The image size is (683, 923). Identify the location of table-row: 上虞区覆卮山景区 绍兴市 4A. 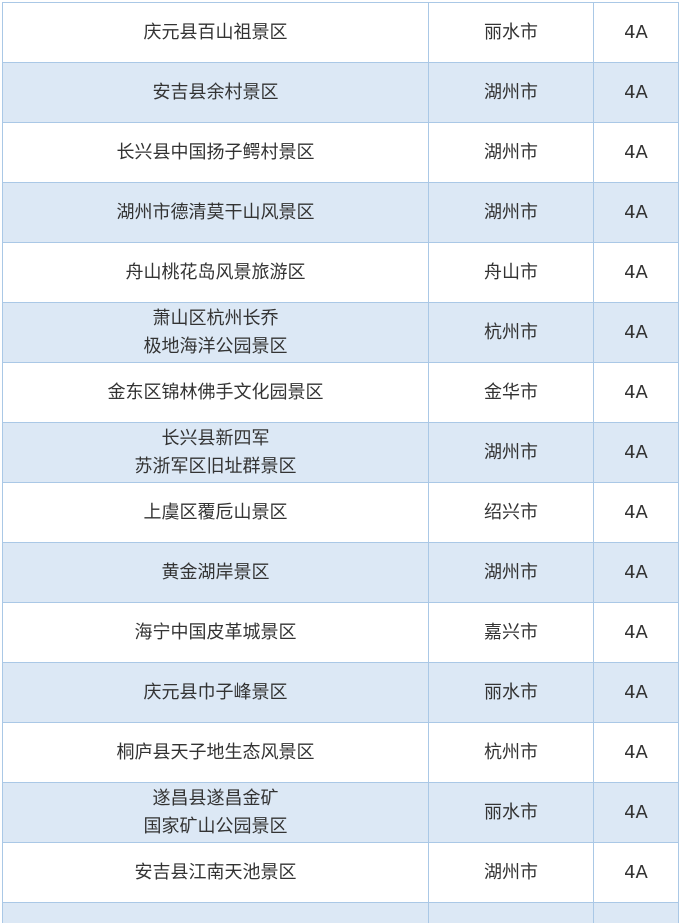
(340, 512).